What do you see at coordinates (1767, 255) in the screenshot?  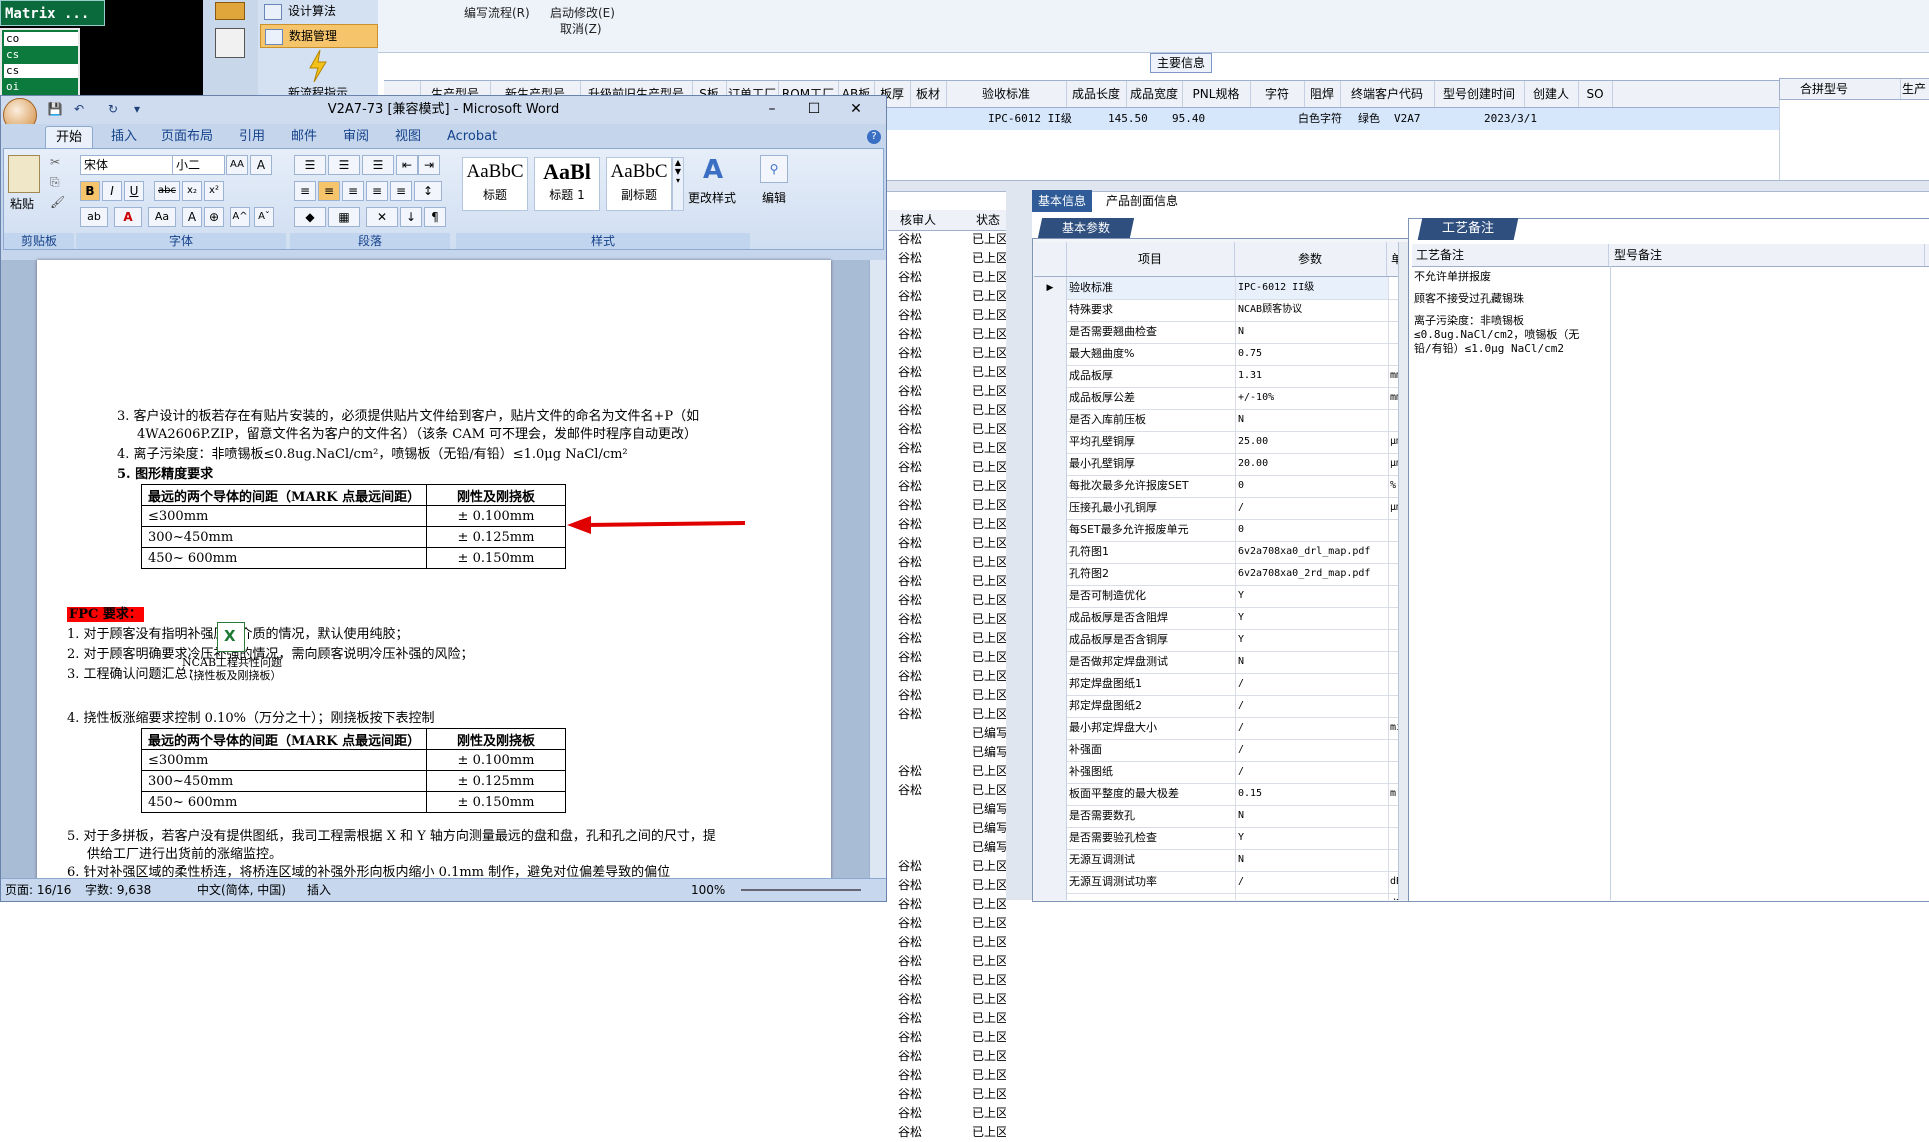 I see `col-header: 型号备注` at bounding box center [1767, 255].